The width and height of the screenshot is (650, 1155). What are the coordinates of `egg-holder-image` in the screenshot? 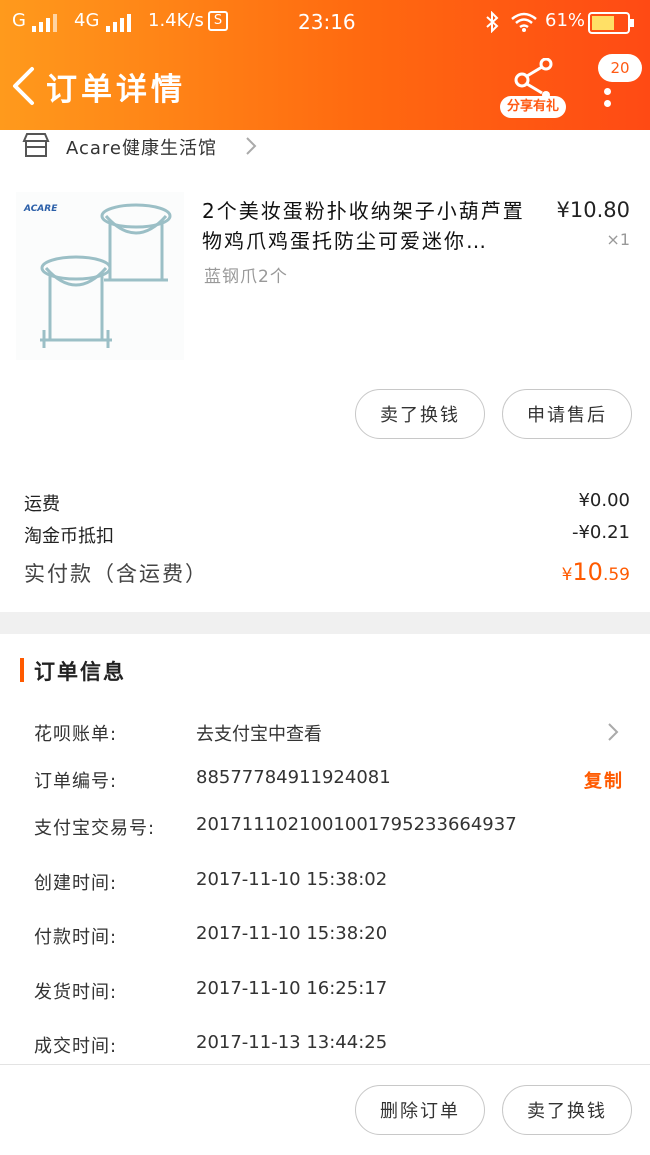 It's located at (106, 275).